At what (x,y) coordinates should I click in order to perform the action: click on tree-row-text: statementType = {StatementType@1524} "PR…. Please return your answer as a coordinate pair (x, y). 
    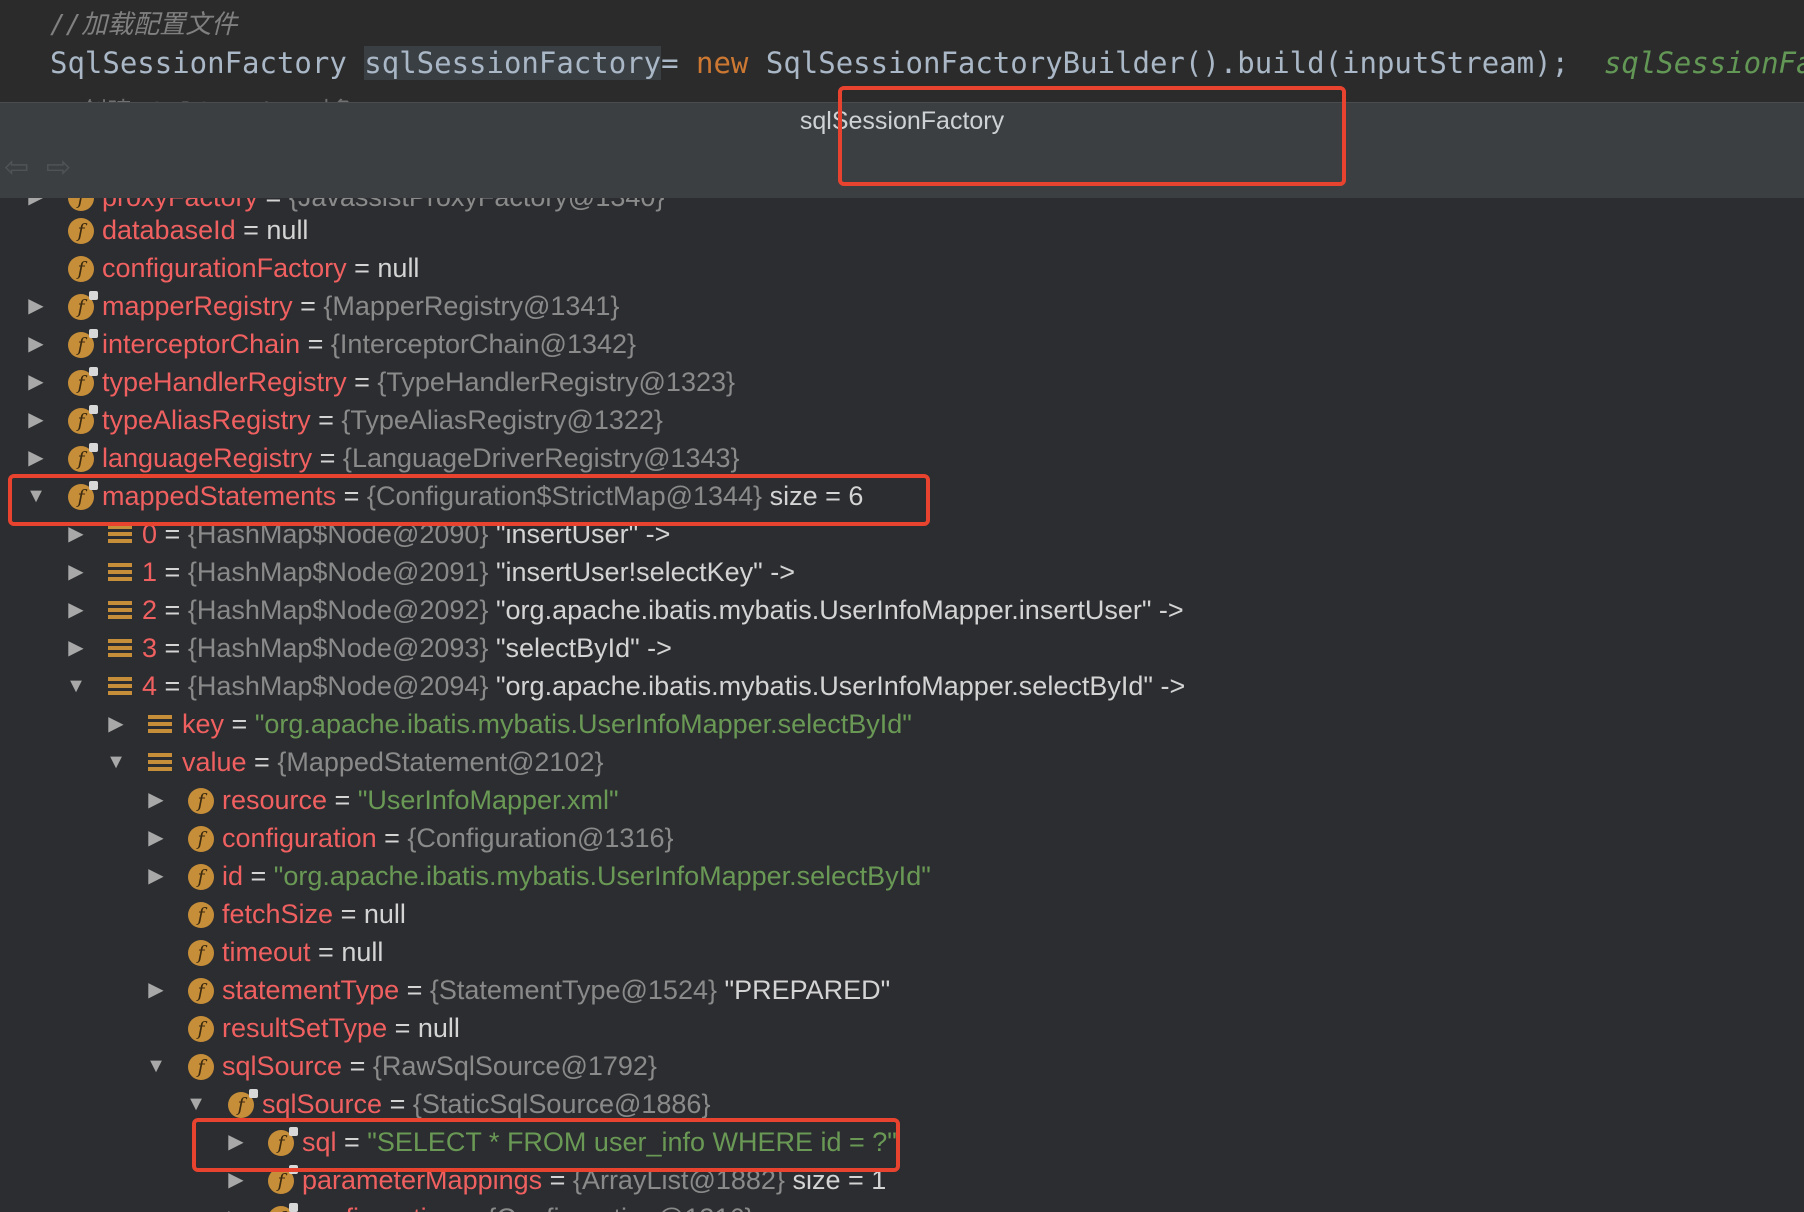
    Looking at the image, I should click on (556, 990).